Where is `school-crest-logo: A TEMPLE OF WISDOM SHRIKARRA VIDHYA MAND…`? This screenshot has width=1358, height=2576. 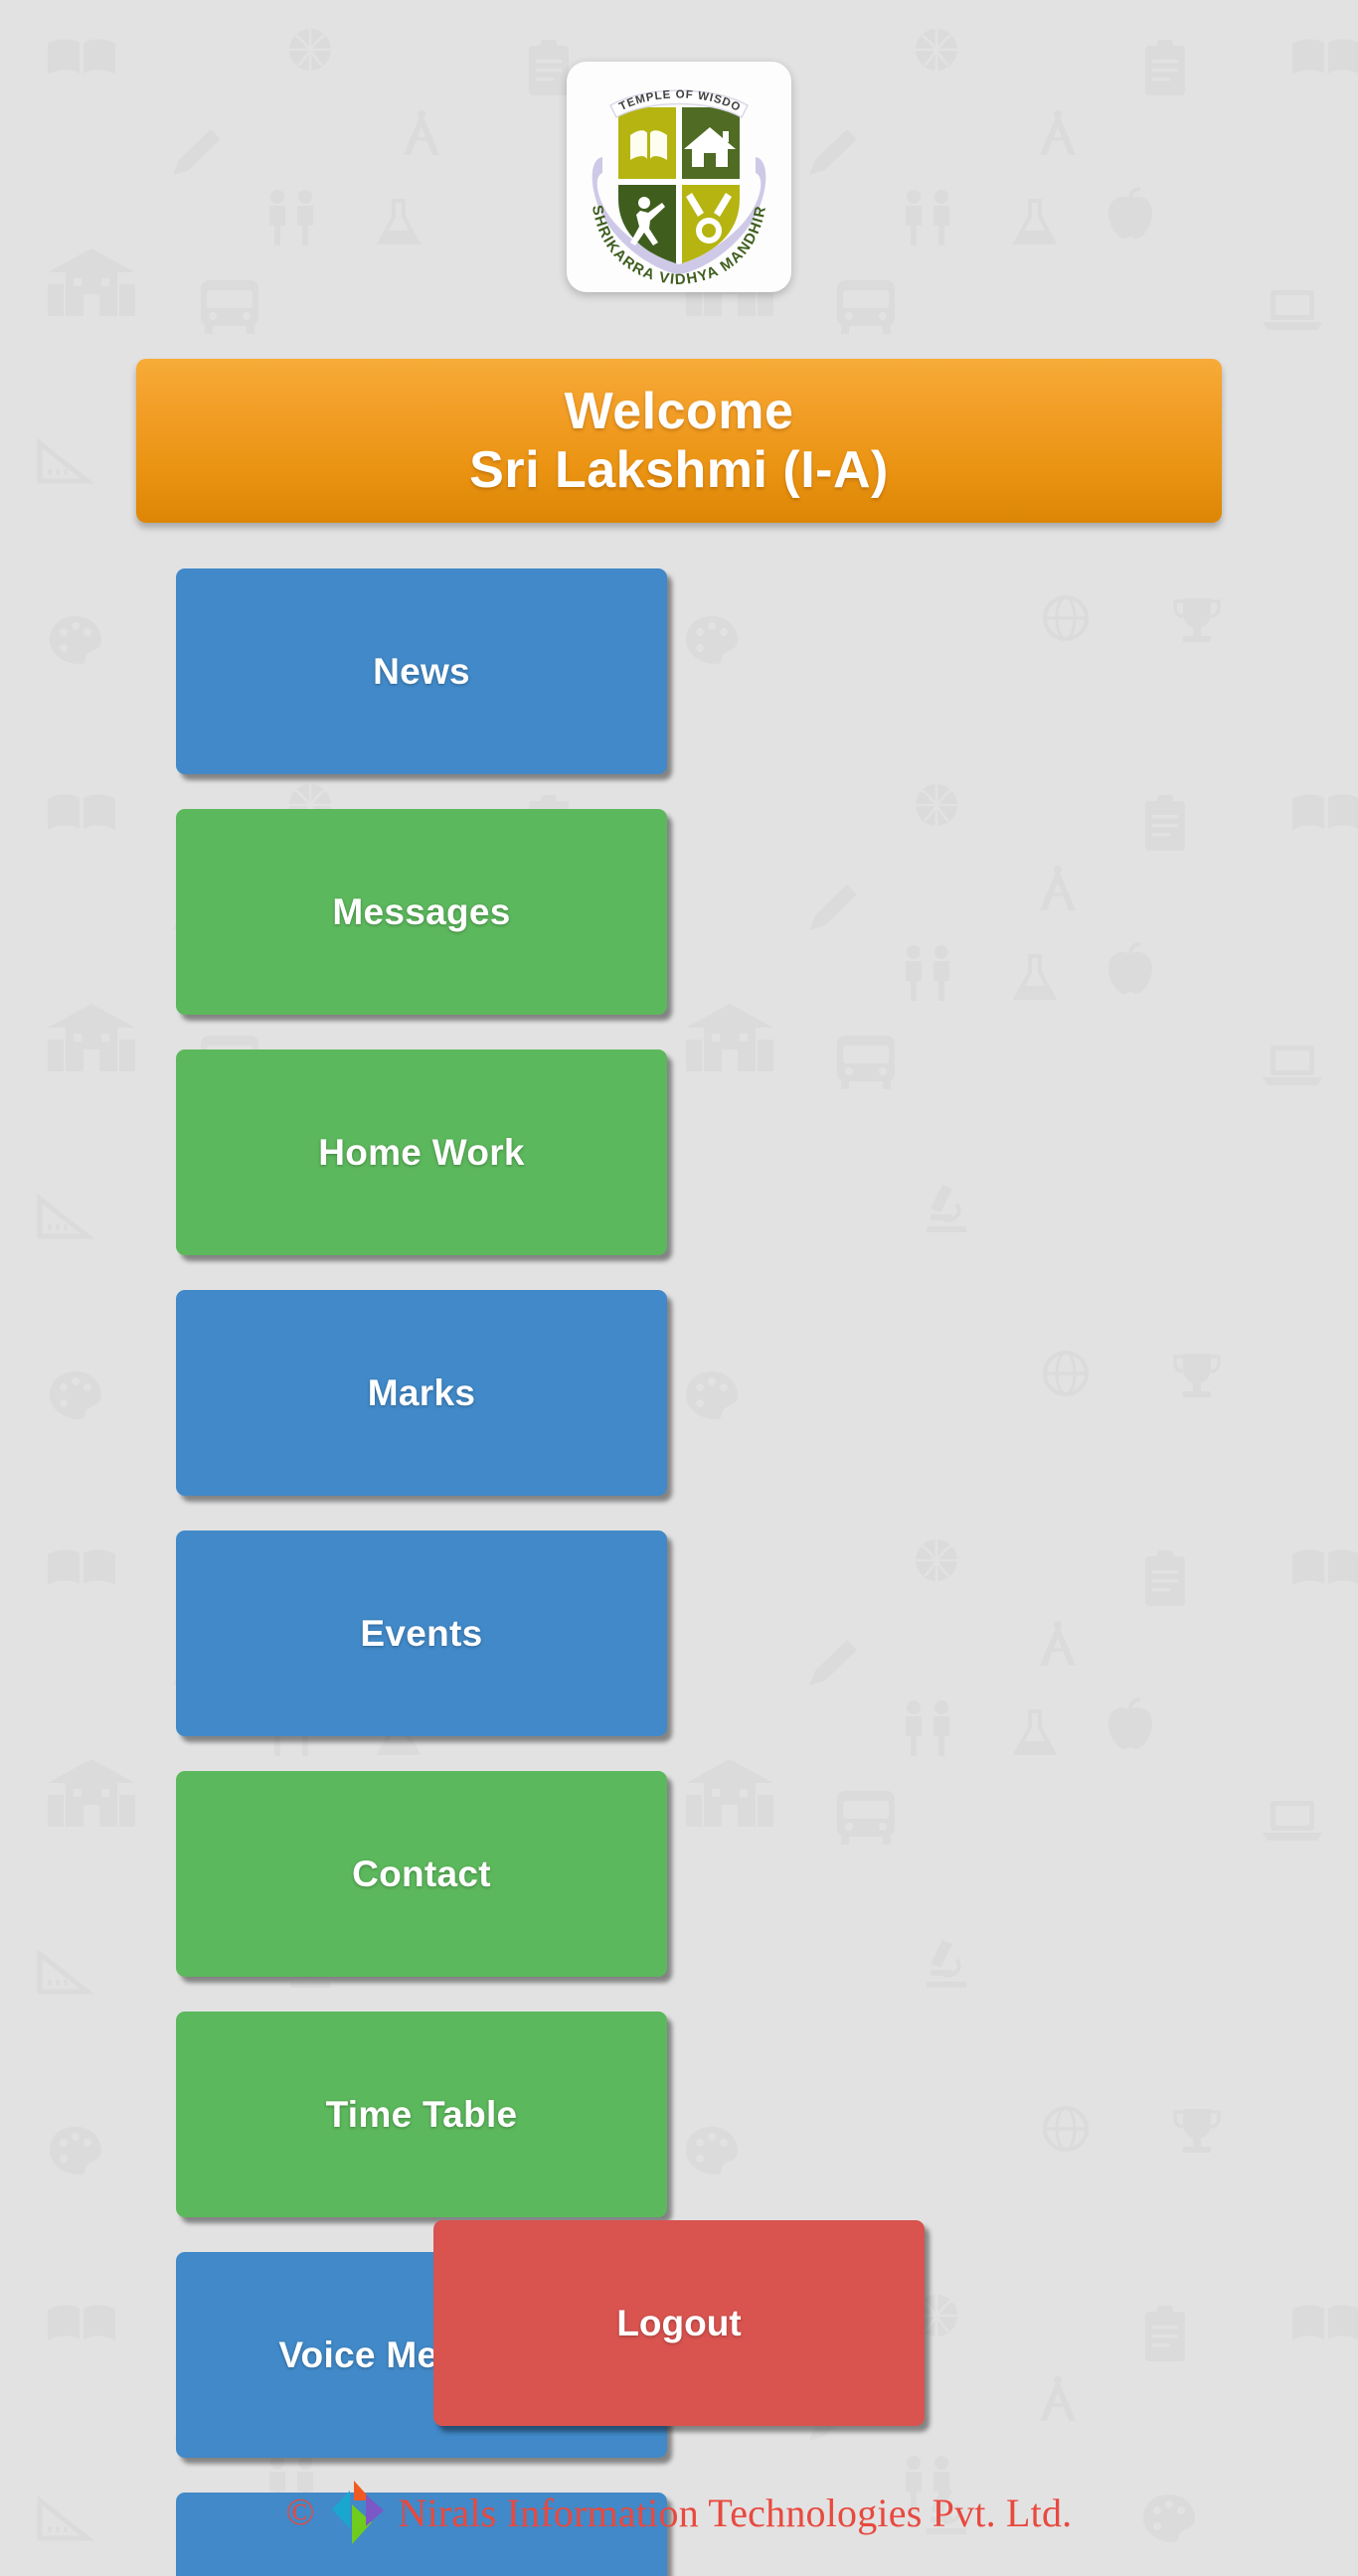 school-crest-logo: A TEMPLE OF WISDOM SHRIKARRA VIDHYA MAND… is located at coordinates (679, 177).